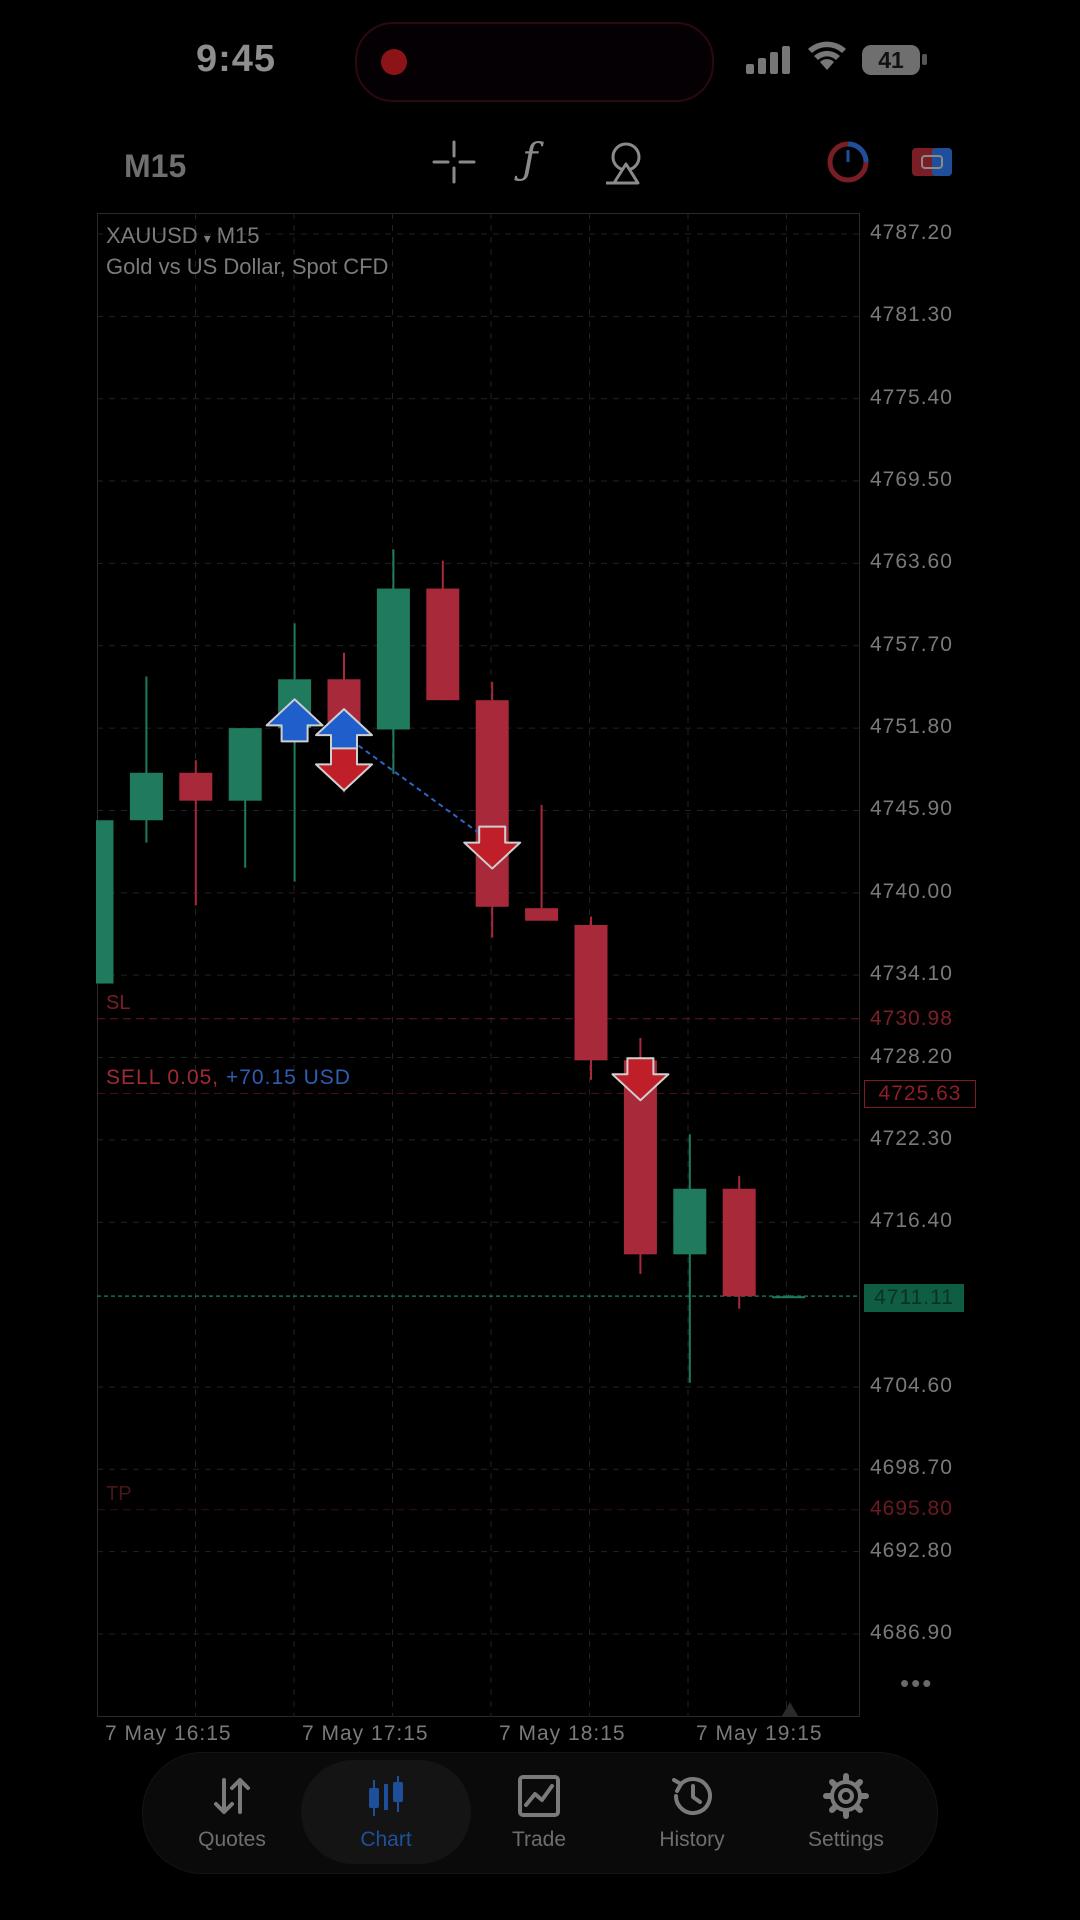 This screenshot has width=1080, height=1920. What do you see at coordinates (692, 1839) in the screenshot?
I see `tab-label: History` at bounding box center [692, 1839].